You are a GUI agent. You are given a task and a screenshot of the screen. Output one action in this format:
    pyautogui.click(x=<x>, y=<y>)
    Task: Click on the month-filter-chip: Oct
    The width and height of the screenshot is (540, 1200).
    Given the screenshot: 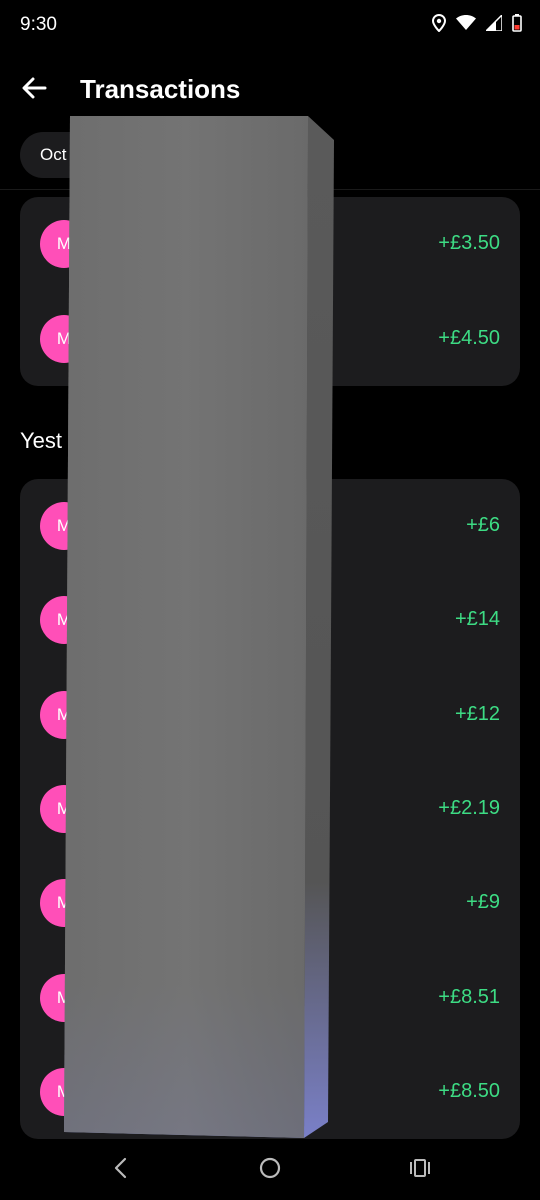 What is the action you would take?
    pyautogui.click(x=80, y=155)
    